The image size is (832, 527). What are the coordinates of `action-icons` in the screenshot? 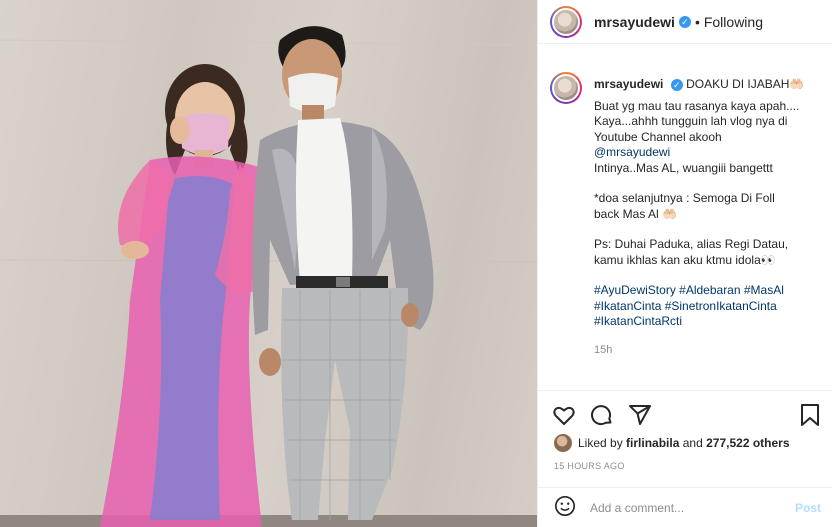 It's located at (602, 417).